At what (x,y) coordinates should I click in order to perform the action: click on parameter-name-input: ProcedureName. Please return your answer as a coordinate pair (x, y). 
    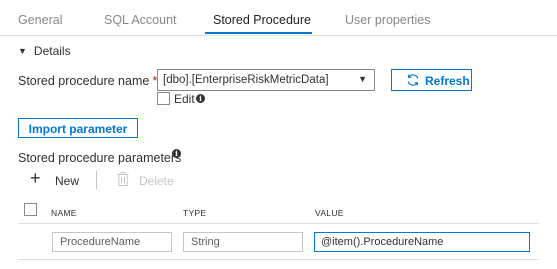
    Looking at the image, I should click on (112, 242).